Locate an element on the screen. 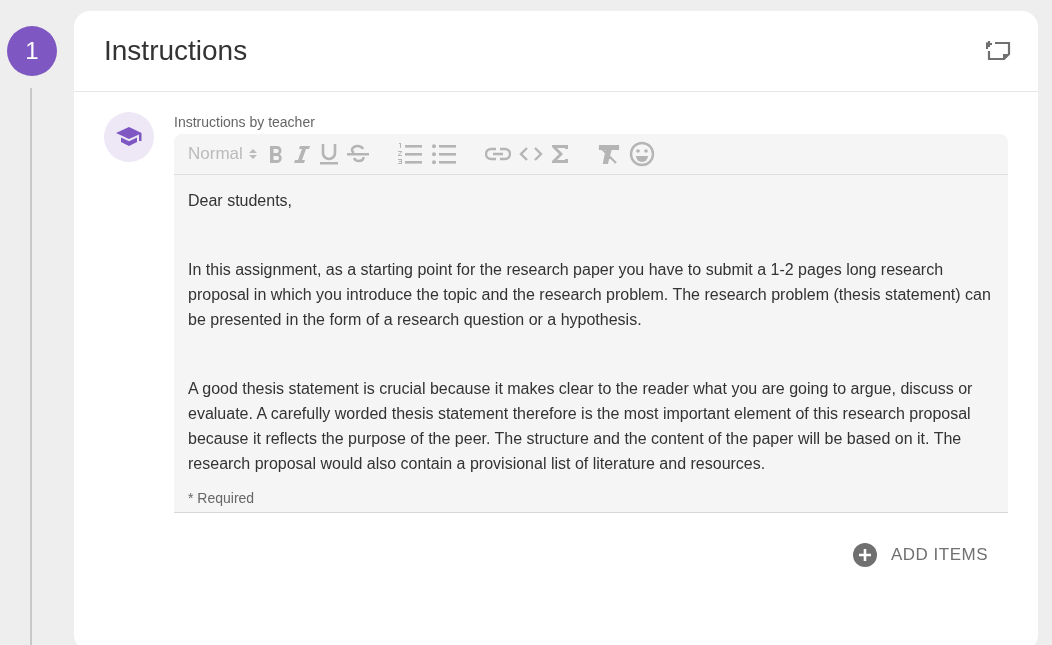  plus-circle-icon is located at coordinates (864, 555).